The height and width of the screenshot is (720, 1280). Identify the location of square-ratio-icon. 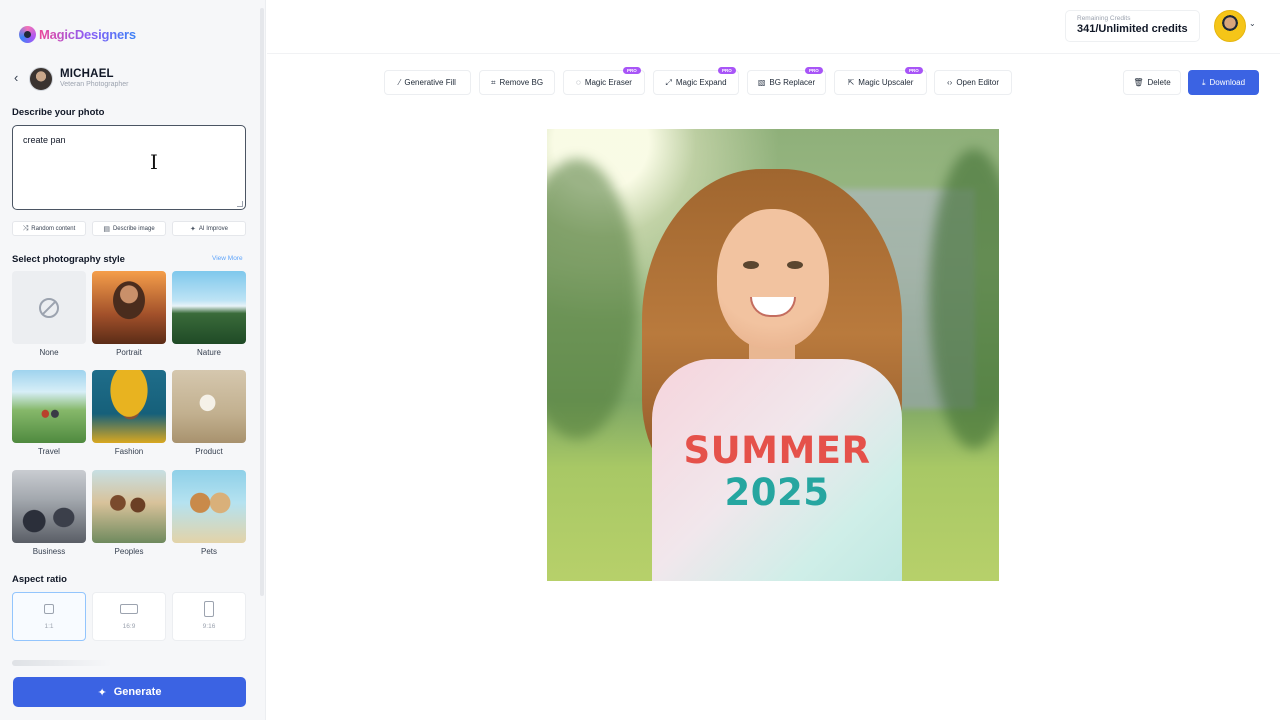
(49, 609).